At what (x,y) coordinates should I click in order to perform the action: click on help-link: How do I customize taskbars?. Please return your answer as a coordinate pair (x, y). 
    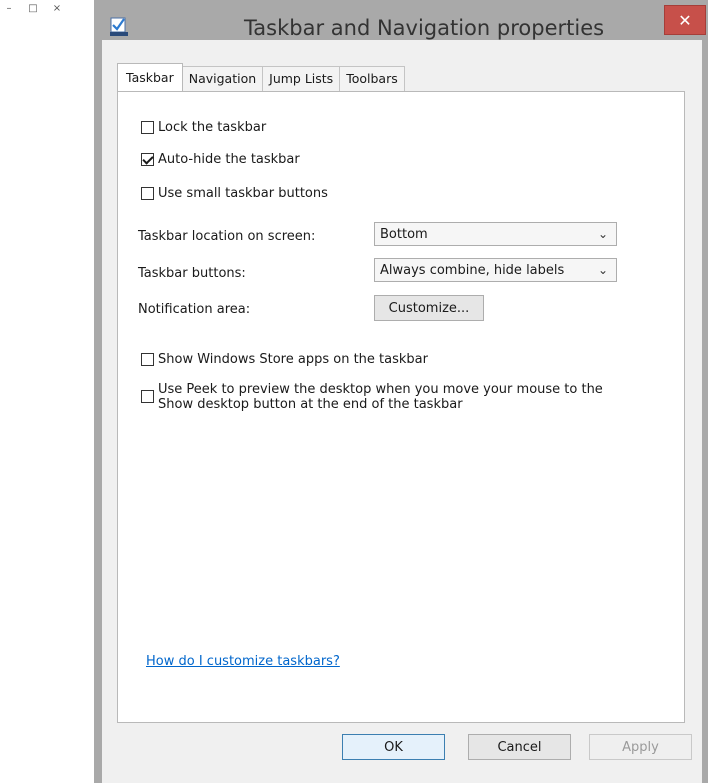
    Looking at the image, I should click on (243, 661).